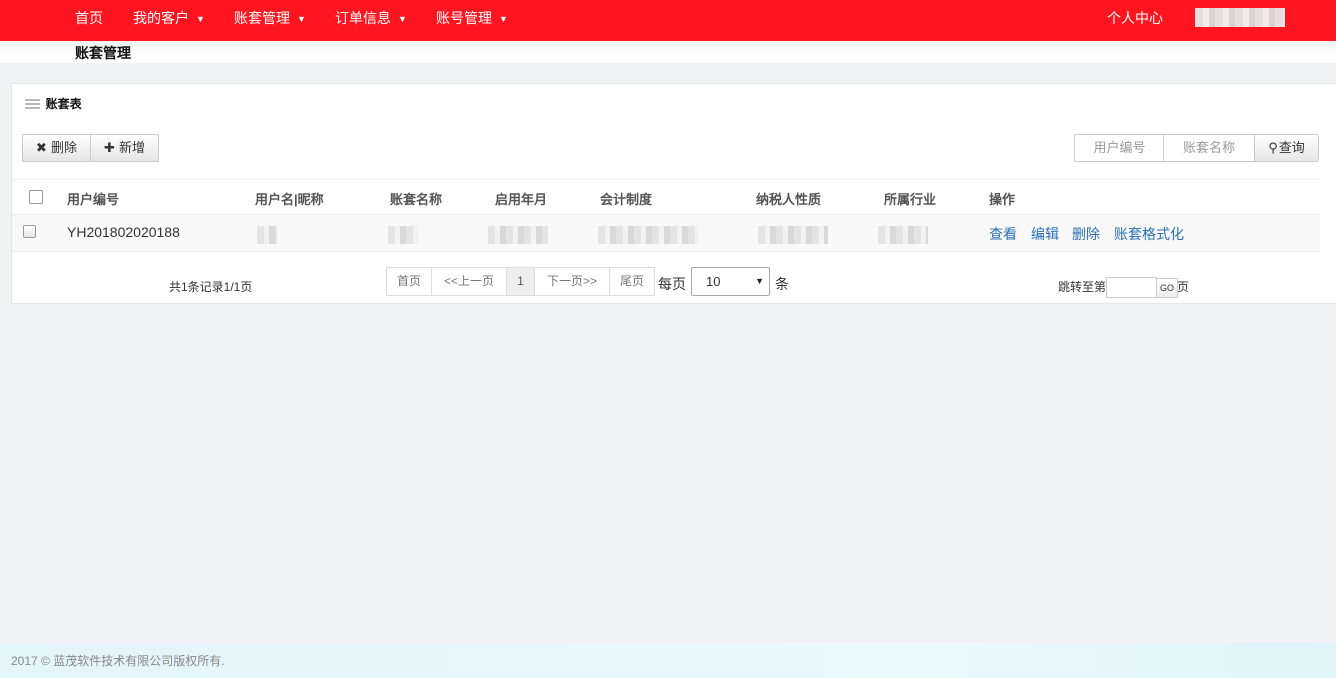 This screenshot has width=1336, height=678. I want to click on jump-page-input, so click(1131, 287).